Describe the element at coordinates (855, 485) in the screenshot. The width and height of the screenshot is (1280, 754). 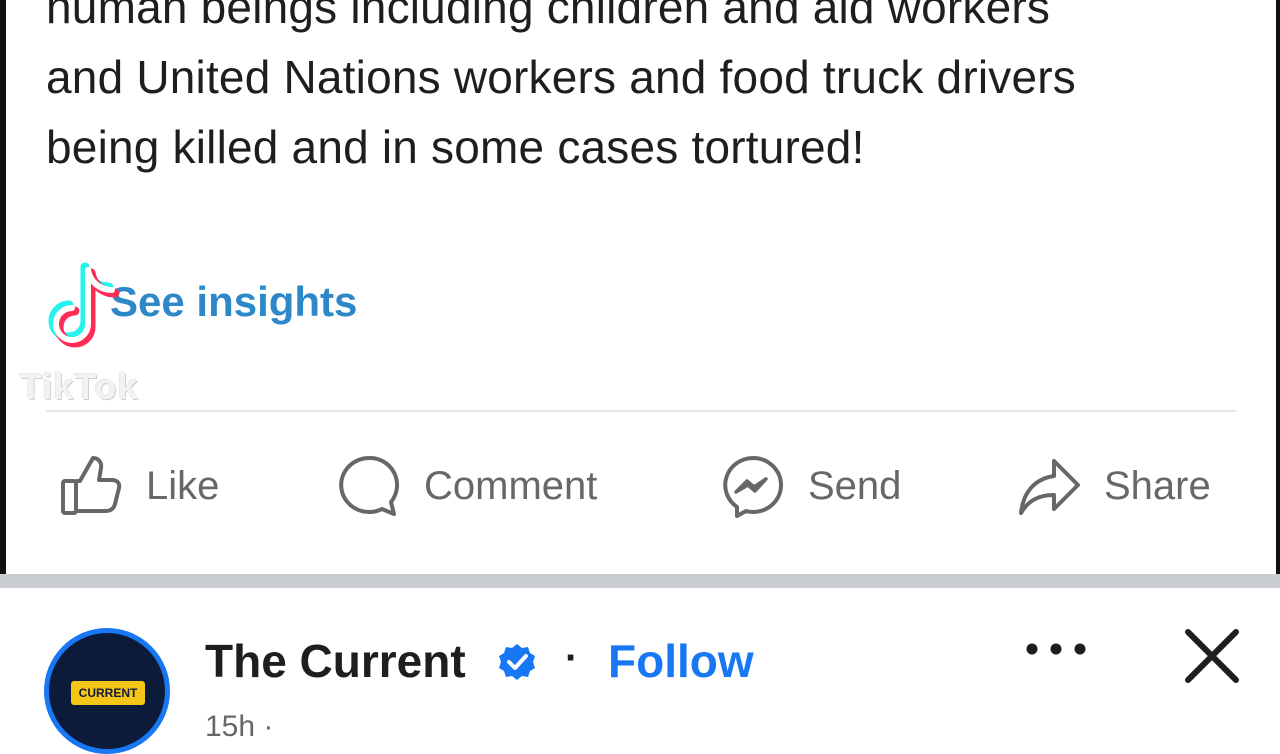
I see `send-label: Send` at that location.